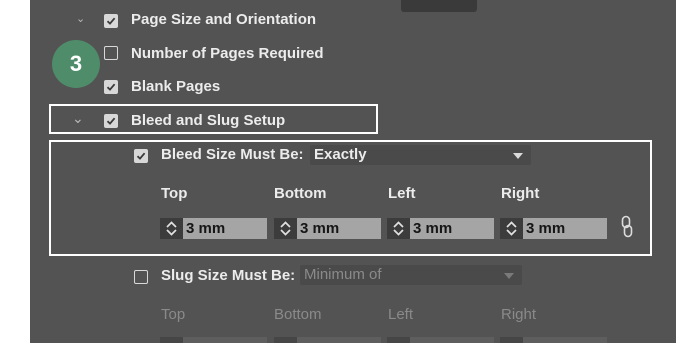 This screenshot has height=343, width=690. I want to click on page-size-label: Page Size and Orientation, so click(224, 19).